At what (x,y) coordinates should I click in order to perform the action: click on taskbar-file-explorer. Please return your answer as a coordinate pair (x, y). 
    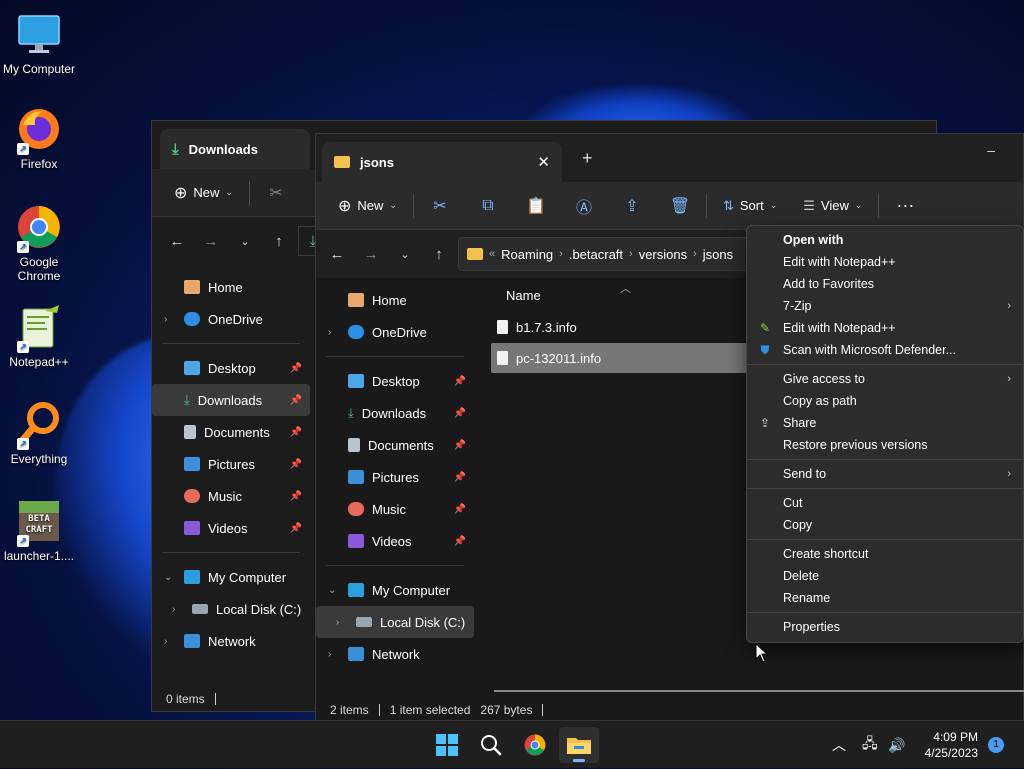
    Looking at the image, I should click on (579, 745).